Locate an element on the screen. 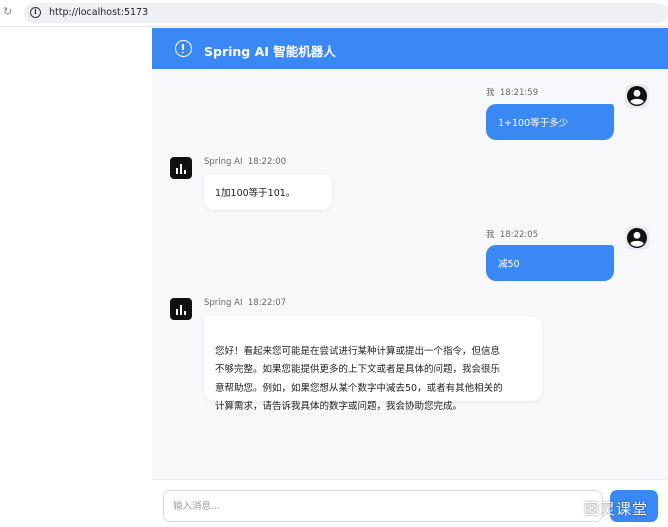 This screenshot has height=527, width=668. address-url: http://localhost:5173 is located at coordinates (98, 12).